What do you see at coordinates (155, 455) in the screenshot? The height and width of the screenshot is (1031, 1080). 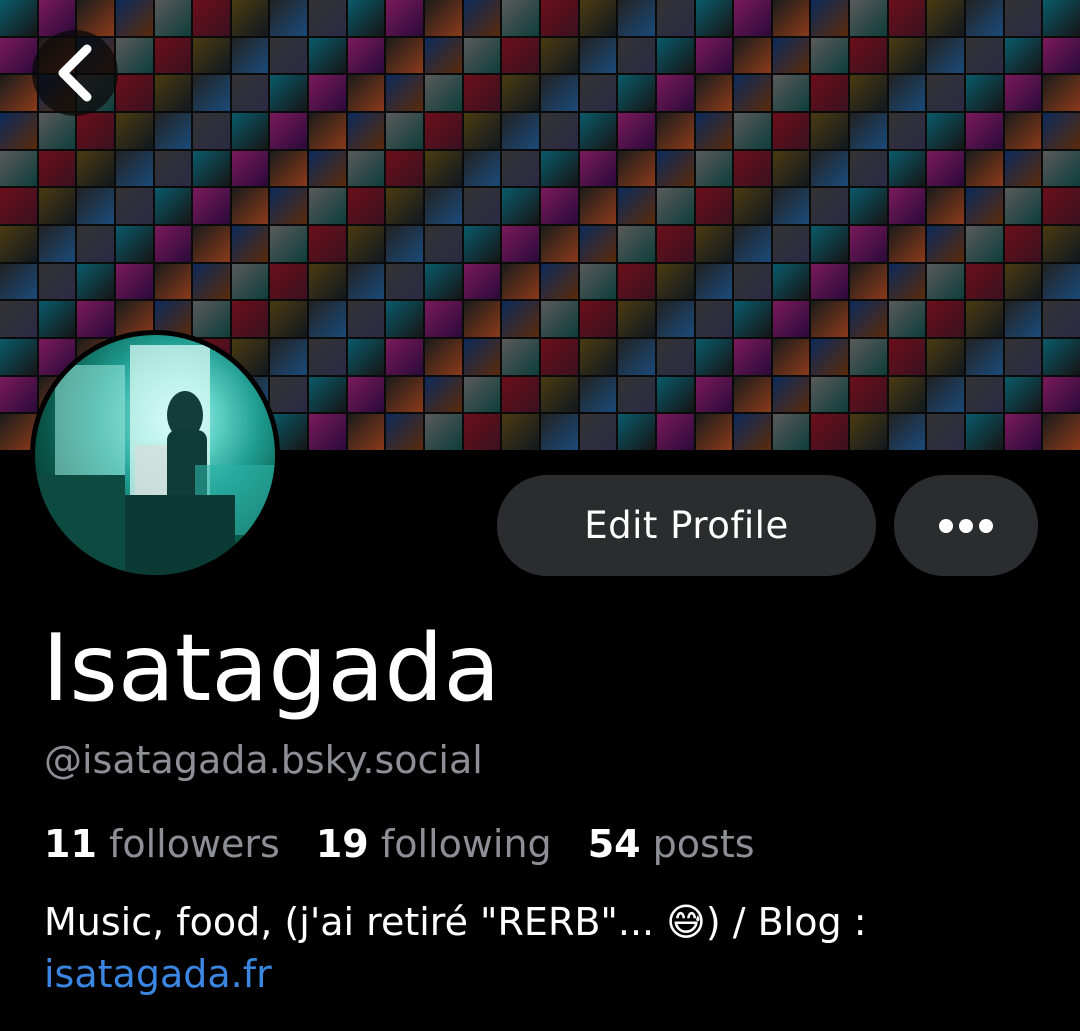 I see `avatar` at bounding box center [155, 455].